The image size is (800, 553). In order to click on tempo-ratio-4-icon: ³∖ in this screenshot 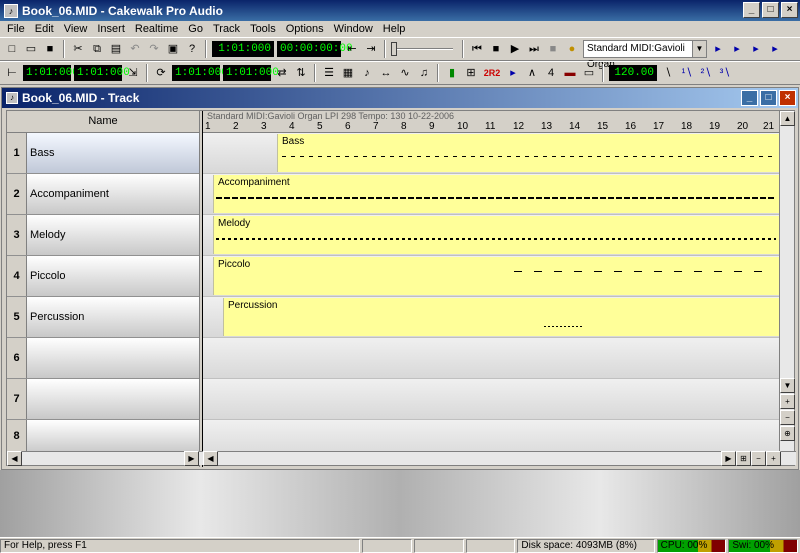, I will do `click(725, 73)`.